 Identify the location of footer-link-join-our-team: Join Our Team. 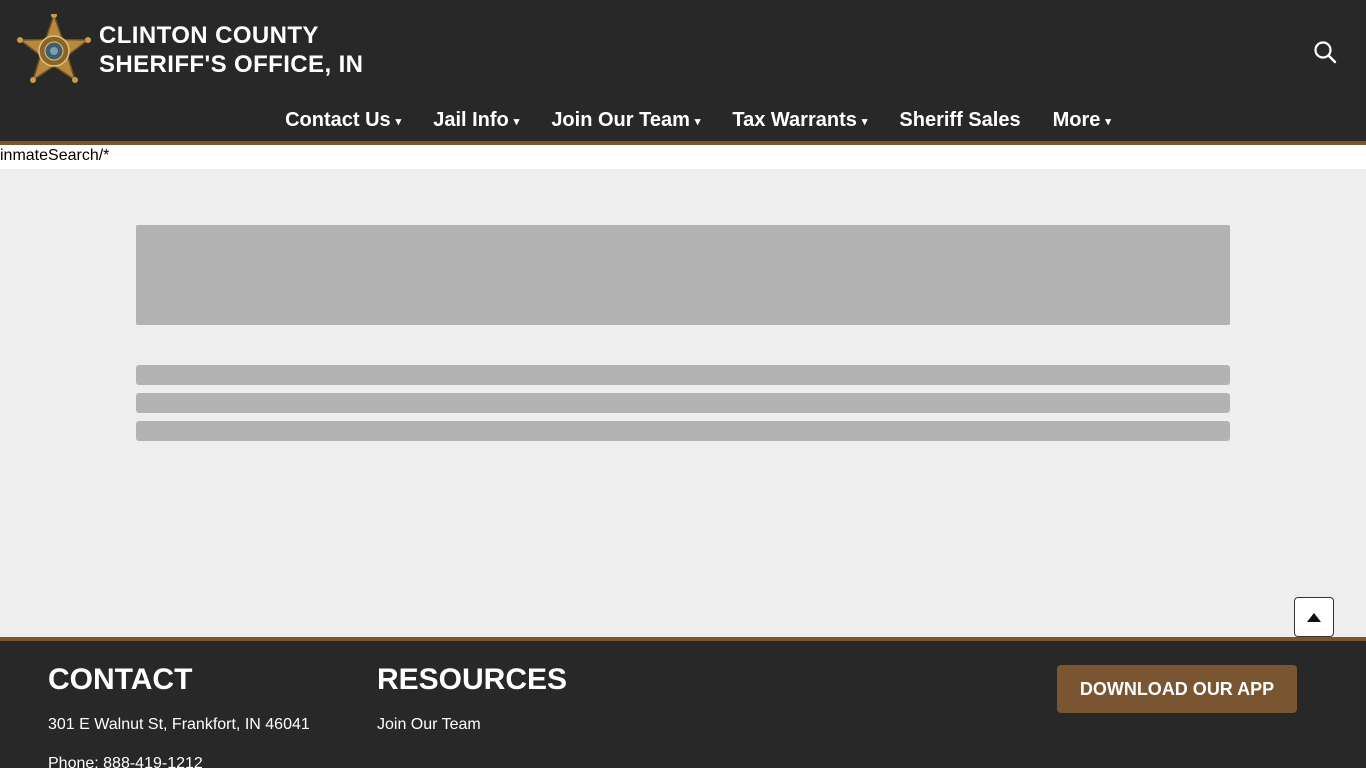
(429, 725).